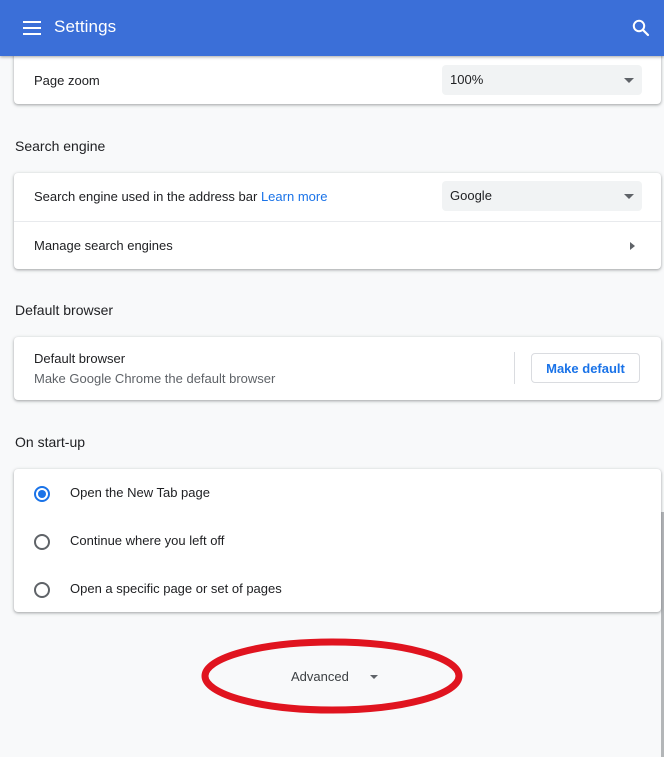 The width and height of the screenshot is (664, 757). I want to click on search-icon, so click(641, 28).